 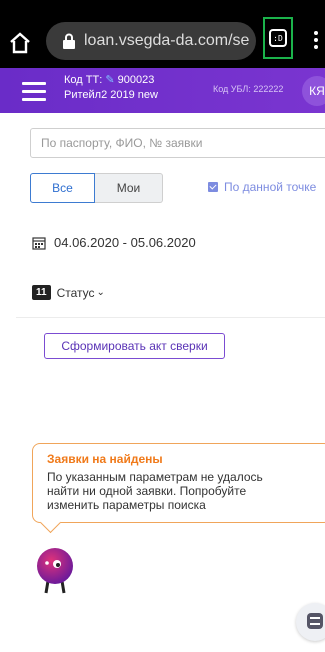 I want to click on tabs-button: :D, so click(x=278, y=38).